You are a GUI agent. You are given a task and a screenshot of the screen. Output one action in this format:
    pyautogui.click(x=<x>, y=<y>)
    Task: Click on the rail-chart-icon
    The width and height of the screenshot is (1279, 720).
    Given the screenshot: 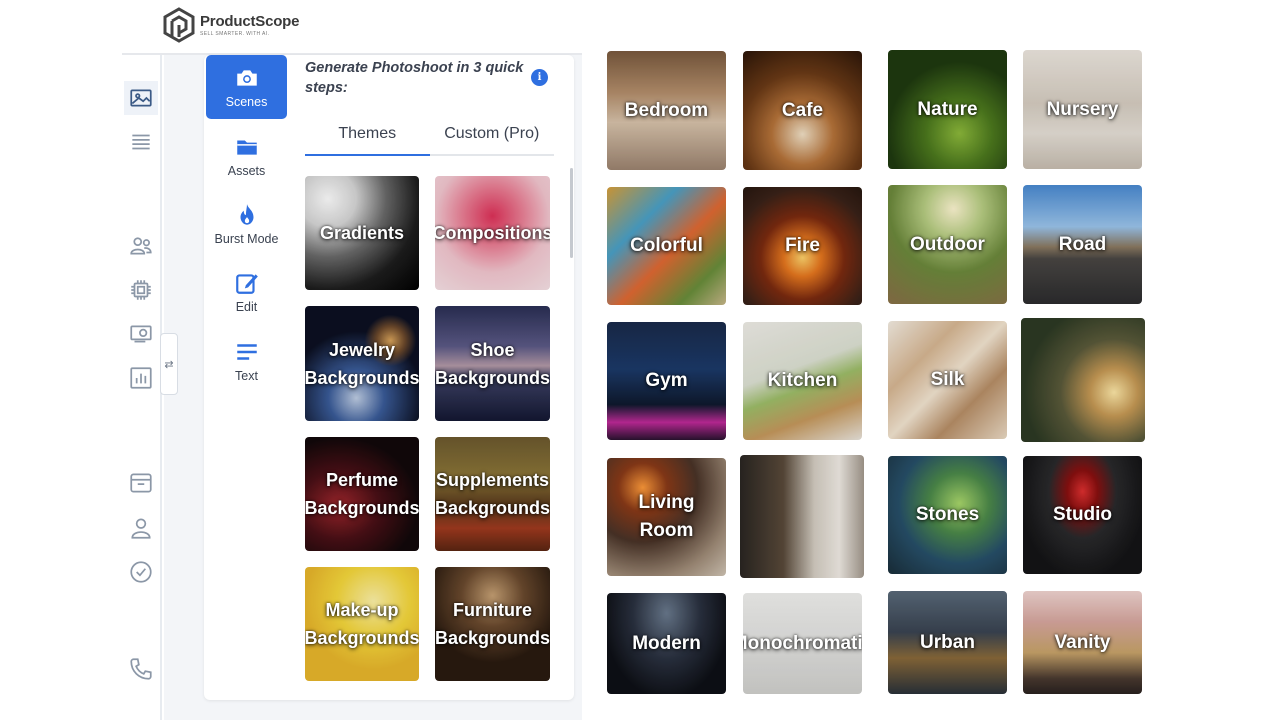 What is the action you would take?
    pyautogui.click(x=141, y=378)
    